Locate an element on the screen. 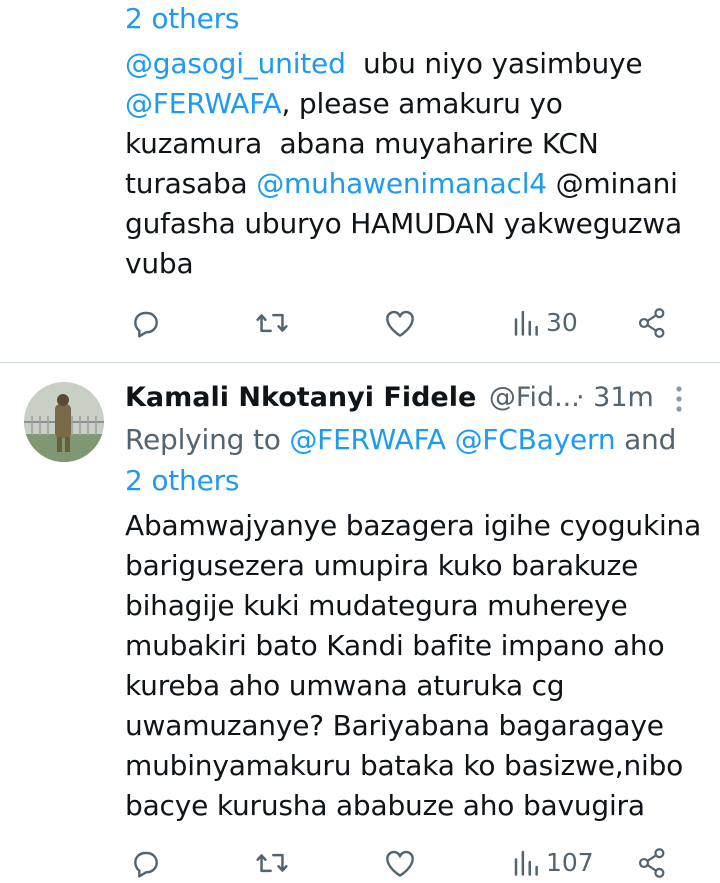 The image size is (720, 883). tweet-text-segment: , please amakuru yo is located at coordinates (422, 103).